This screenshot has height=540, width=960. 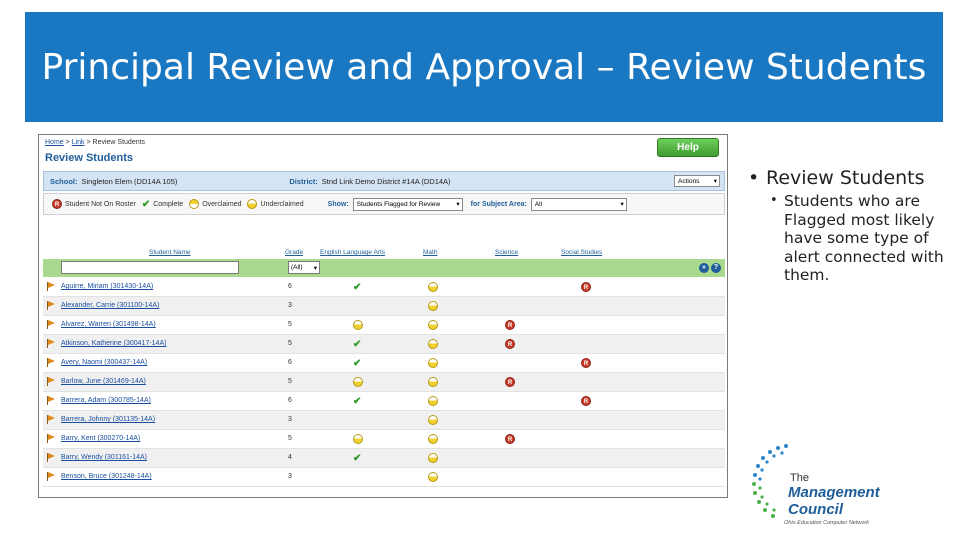 I want to click on subject-select: All ▾, so click(x=578, y=204).